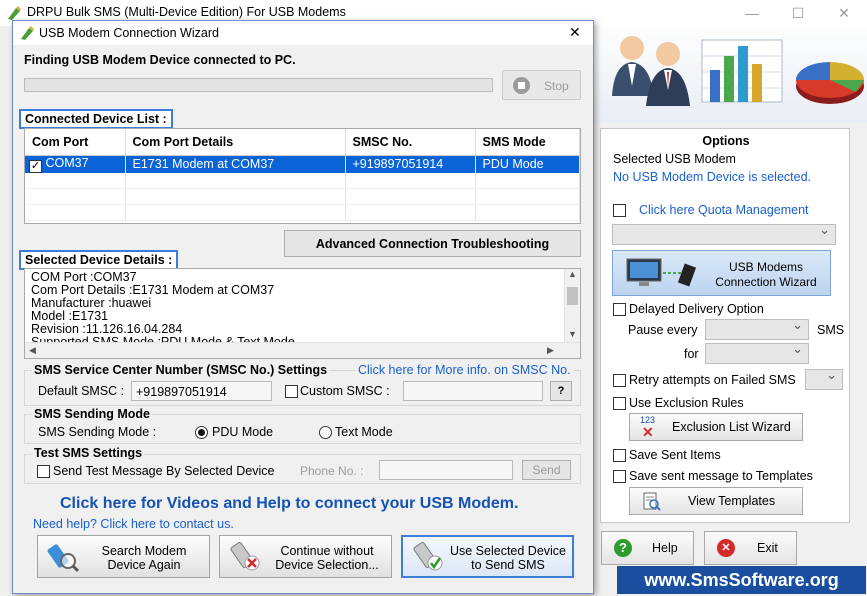 Image resolution: width=867 pixels, height=596 pixels. What do you see at coordinates (527, 164) in the screenshot?
I see `cell-sms-mode: PDU Mode` at bounding box center [527, 164].